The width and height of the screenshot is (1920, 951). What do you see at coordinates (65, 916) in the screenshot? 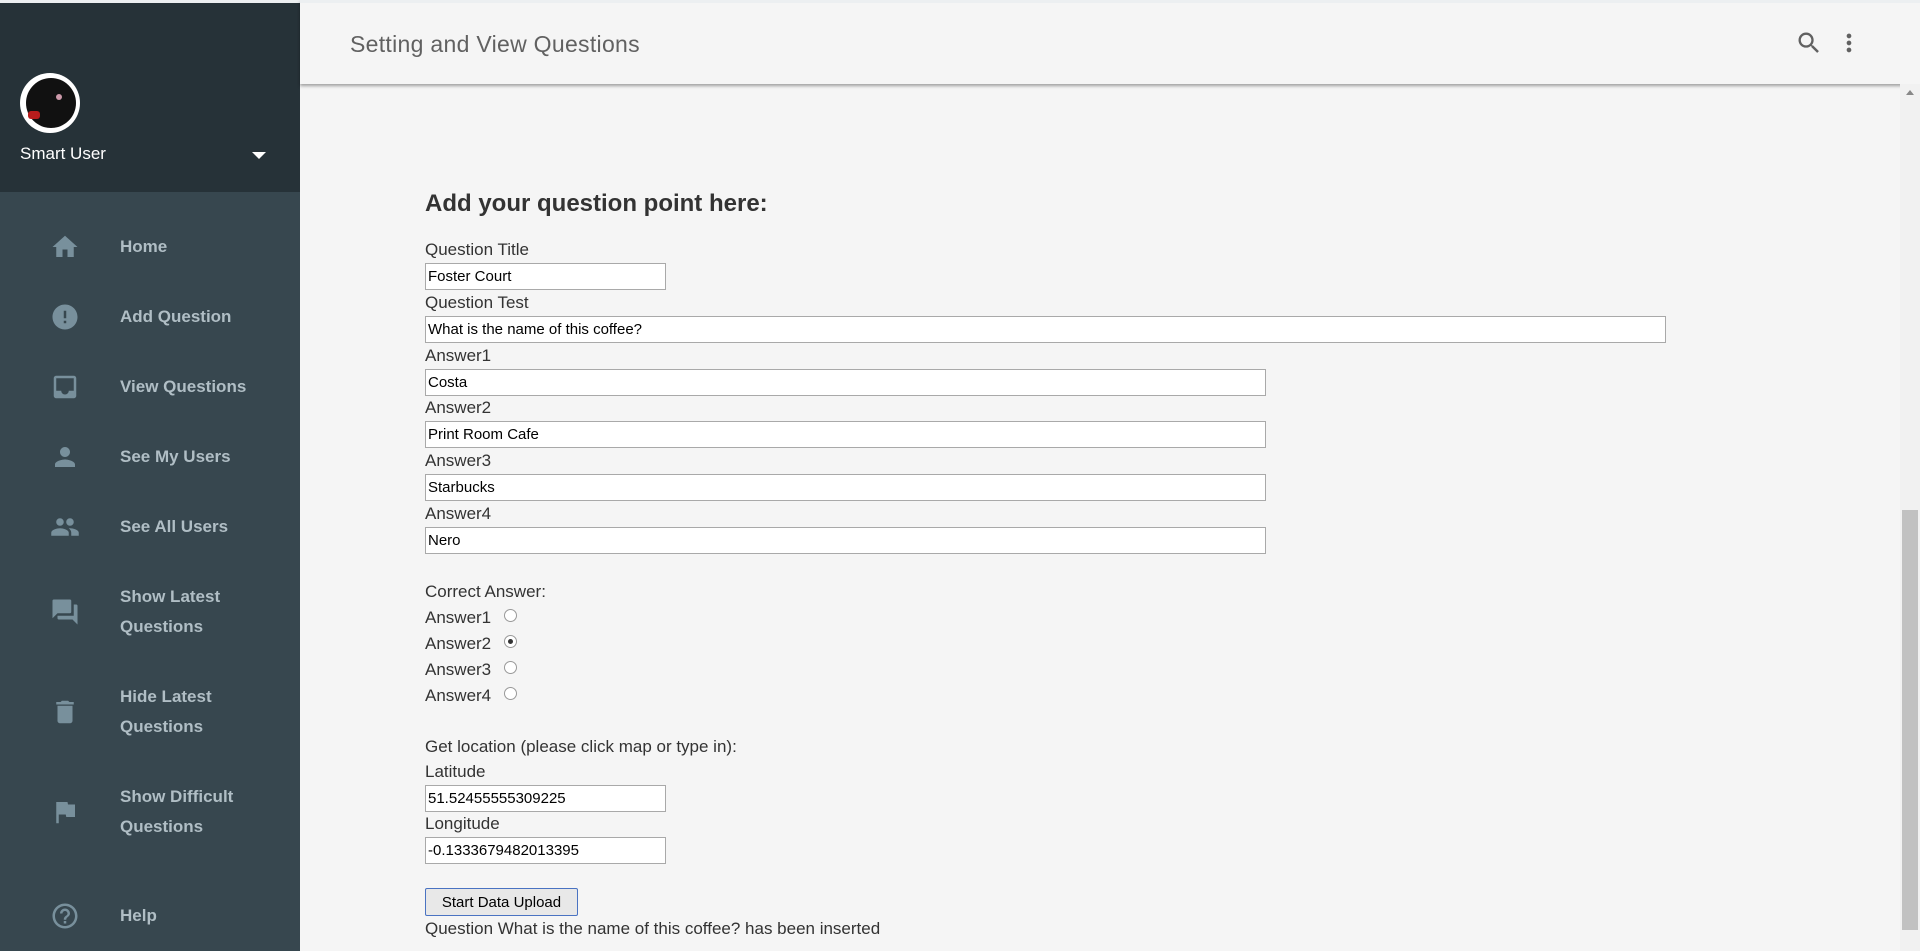
I see `help-icon` at bounding box center [65, 916].